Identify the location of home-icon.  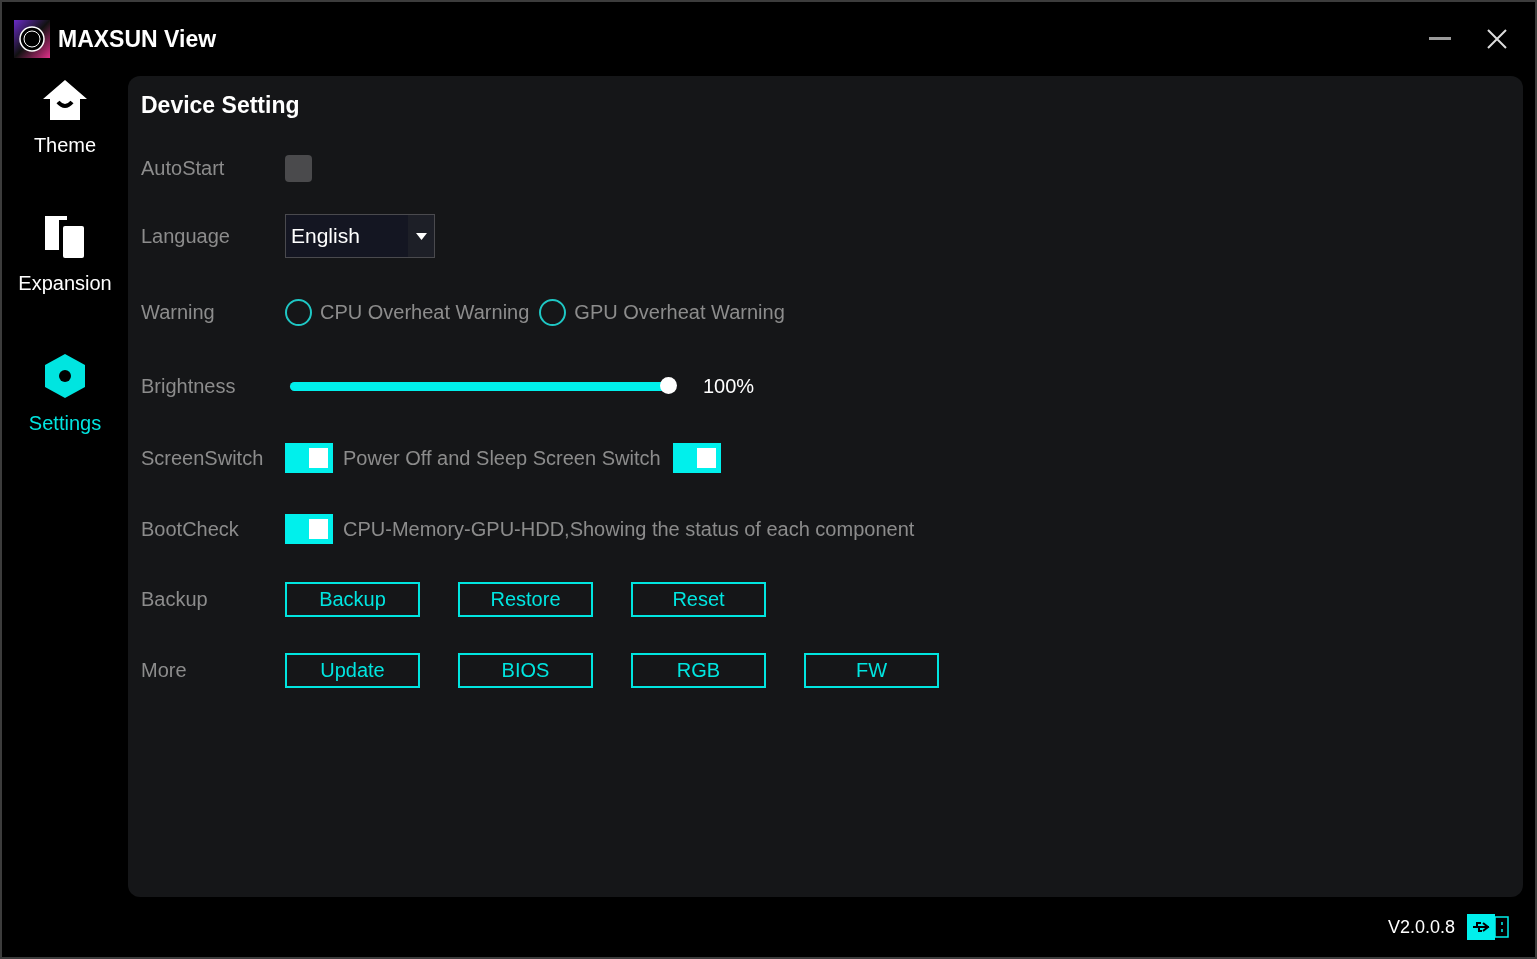
(65, 100).